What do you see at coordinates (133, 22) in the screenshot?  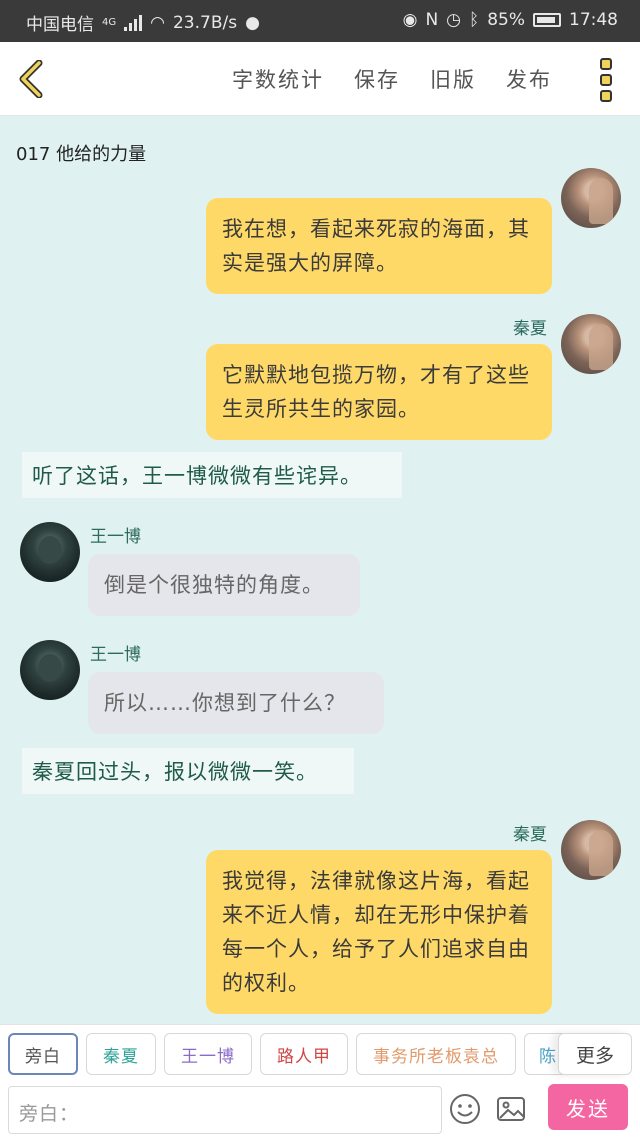 I see `signal-icon` at bounding box center [133, 22].